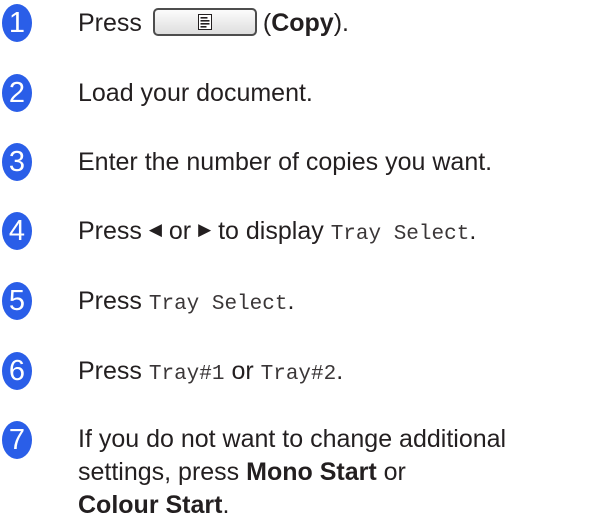 This screenshot has height=528, width=607. What do you see at coordinates (17, 231) in the screenshot?
I see `step-number-badge: 4` at bounding box center [17, 231].